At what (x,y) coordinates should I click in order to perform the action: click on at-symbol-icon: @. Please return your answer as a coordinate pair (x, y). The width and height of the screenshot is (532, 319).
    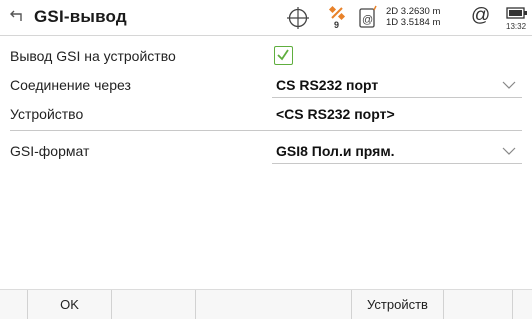
    Looking at the image, I should click on (480, 16).